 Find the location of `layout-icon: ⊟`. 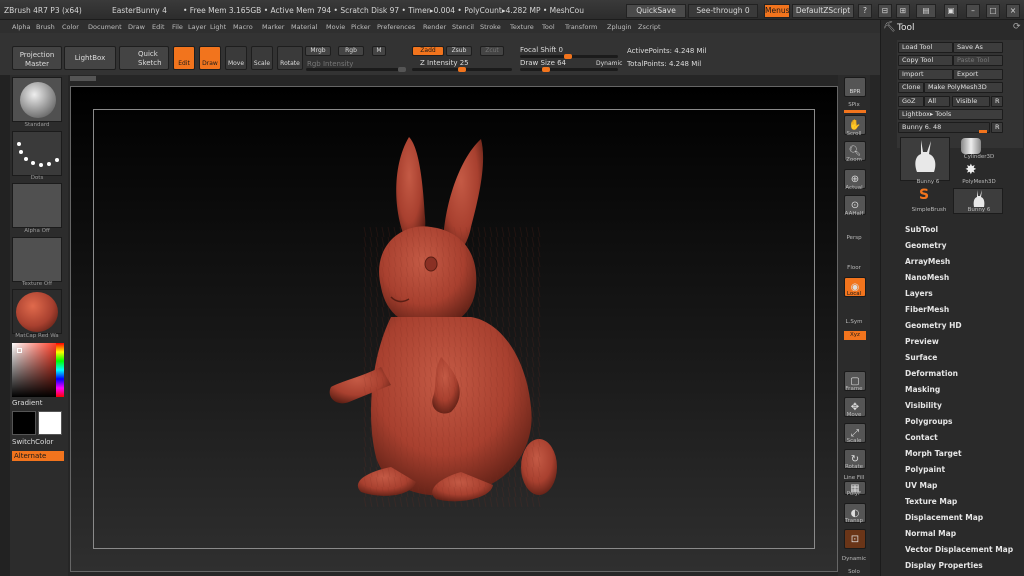

layout-icon: ⊟ is located at coordinates (885, 11).